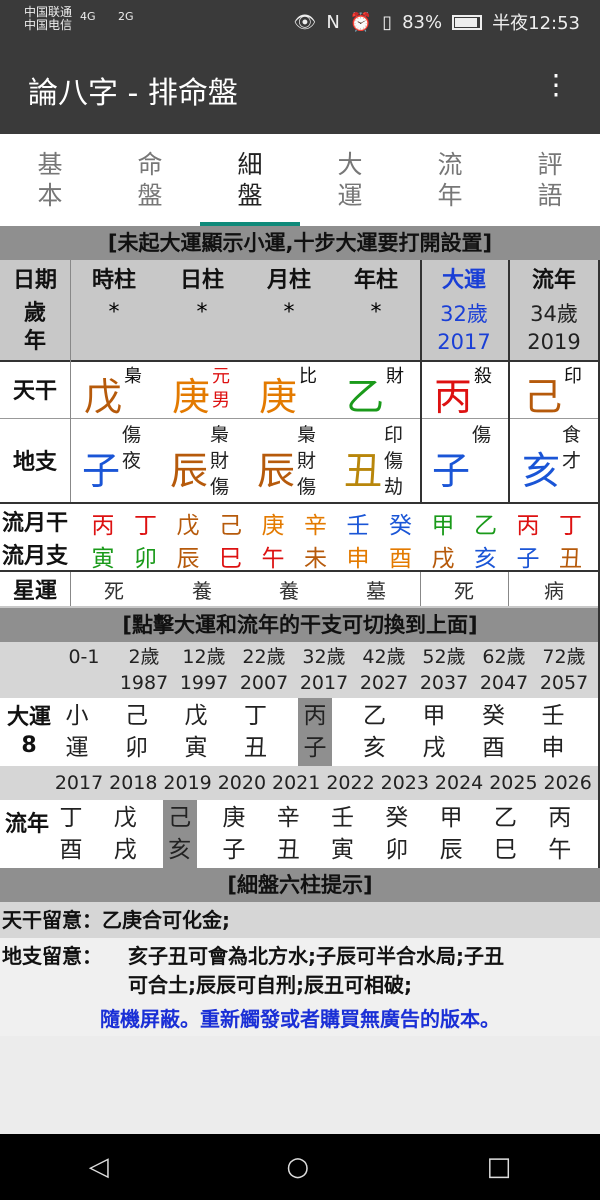 This screenshot has width=600, height=1200. What do you see at coordinates (273, 556) in the screenshot?
I see `liuyue-item: 午` at bounding box center [273, 556].